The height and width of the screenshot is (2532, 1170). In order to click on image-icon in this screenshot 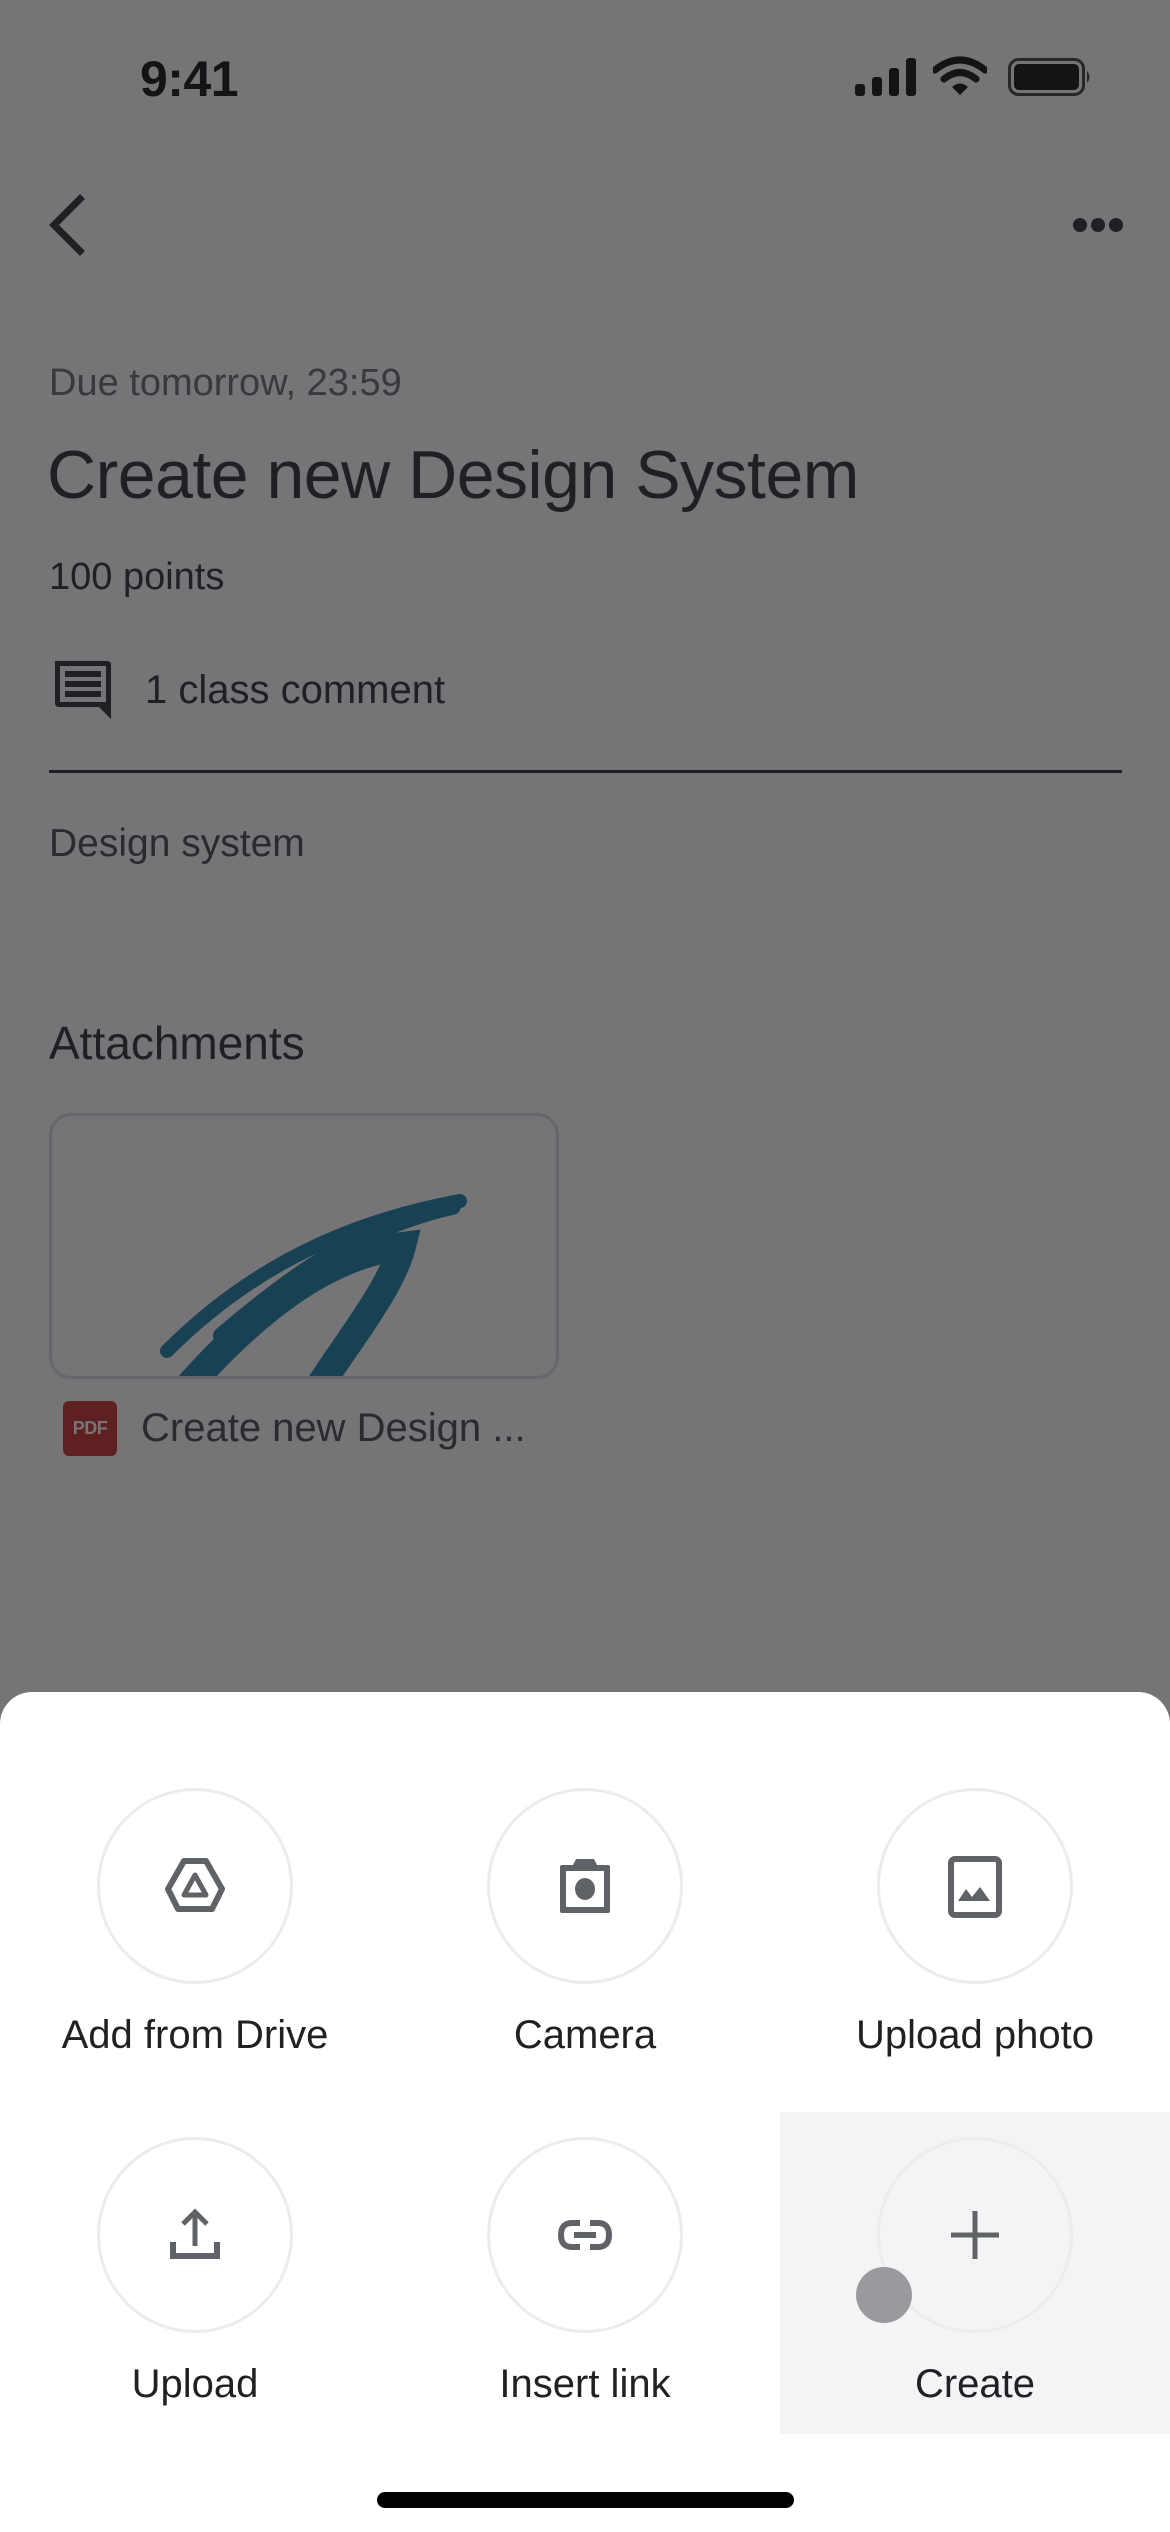, I will do `click(975, 1887)`.